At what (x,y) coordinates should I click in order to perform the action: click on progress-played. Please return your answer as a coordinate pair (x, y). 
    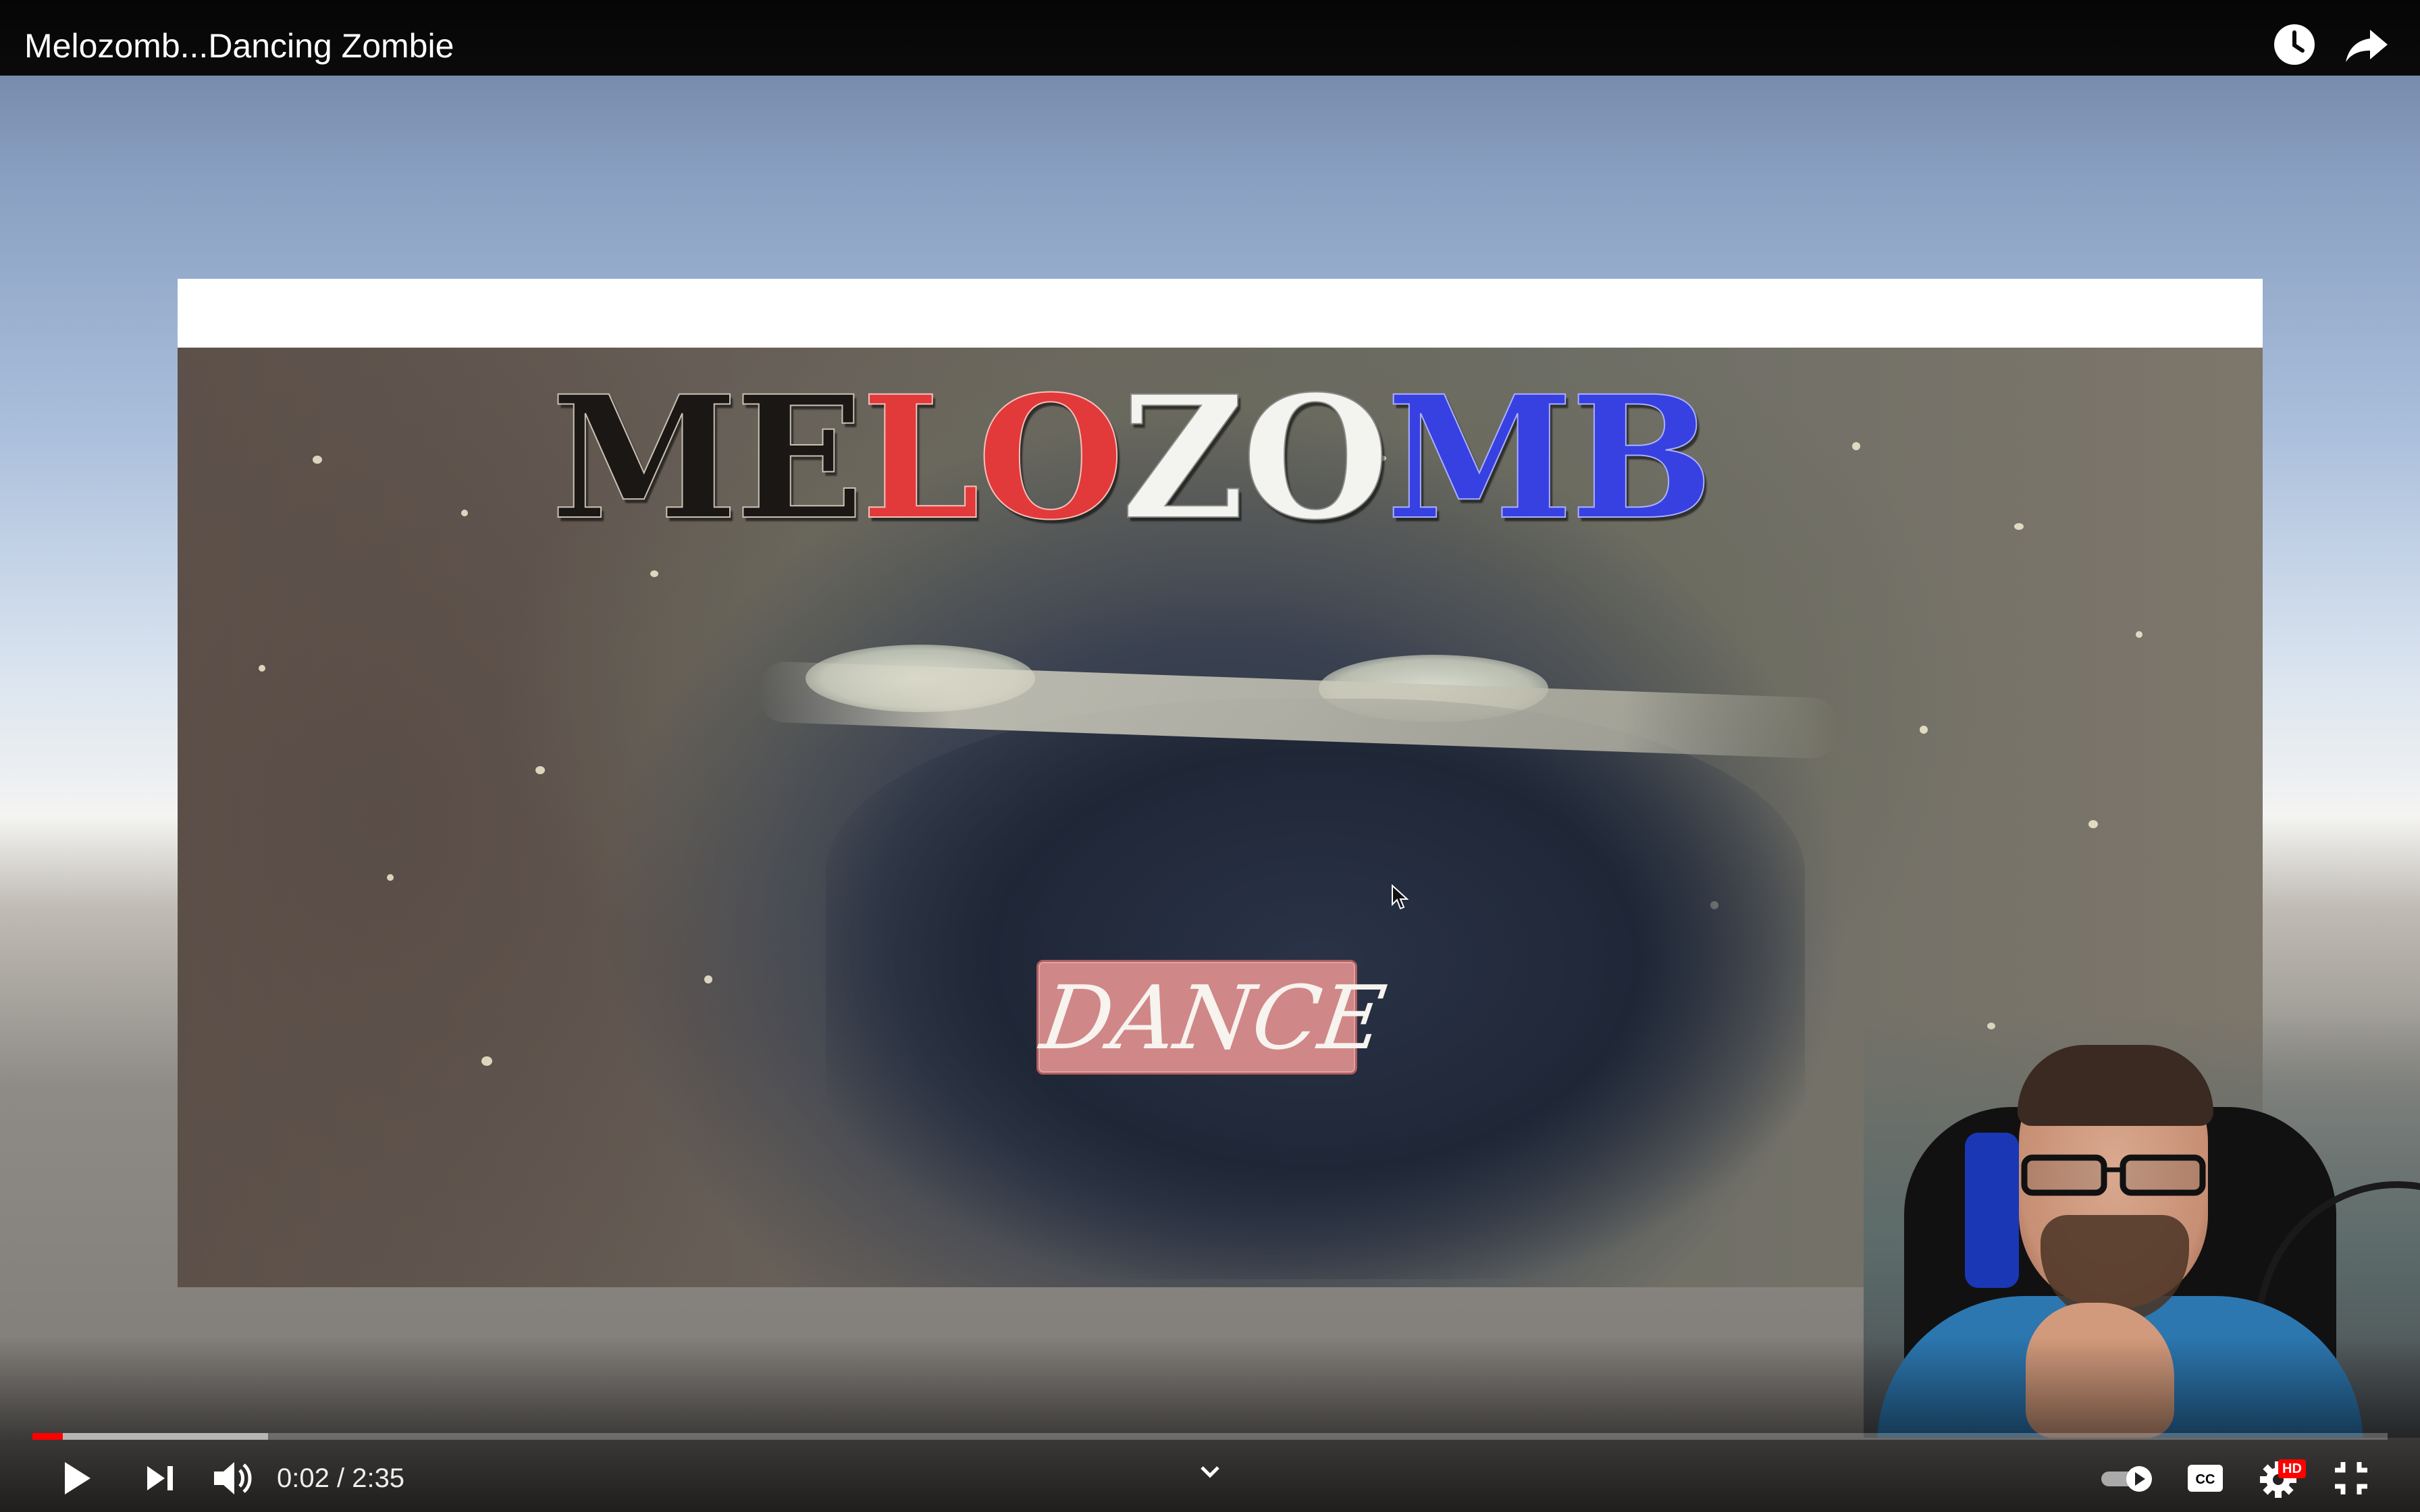
    Looking at the image, I should click on (47, 1436).